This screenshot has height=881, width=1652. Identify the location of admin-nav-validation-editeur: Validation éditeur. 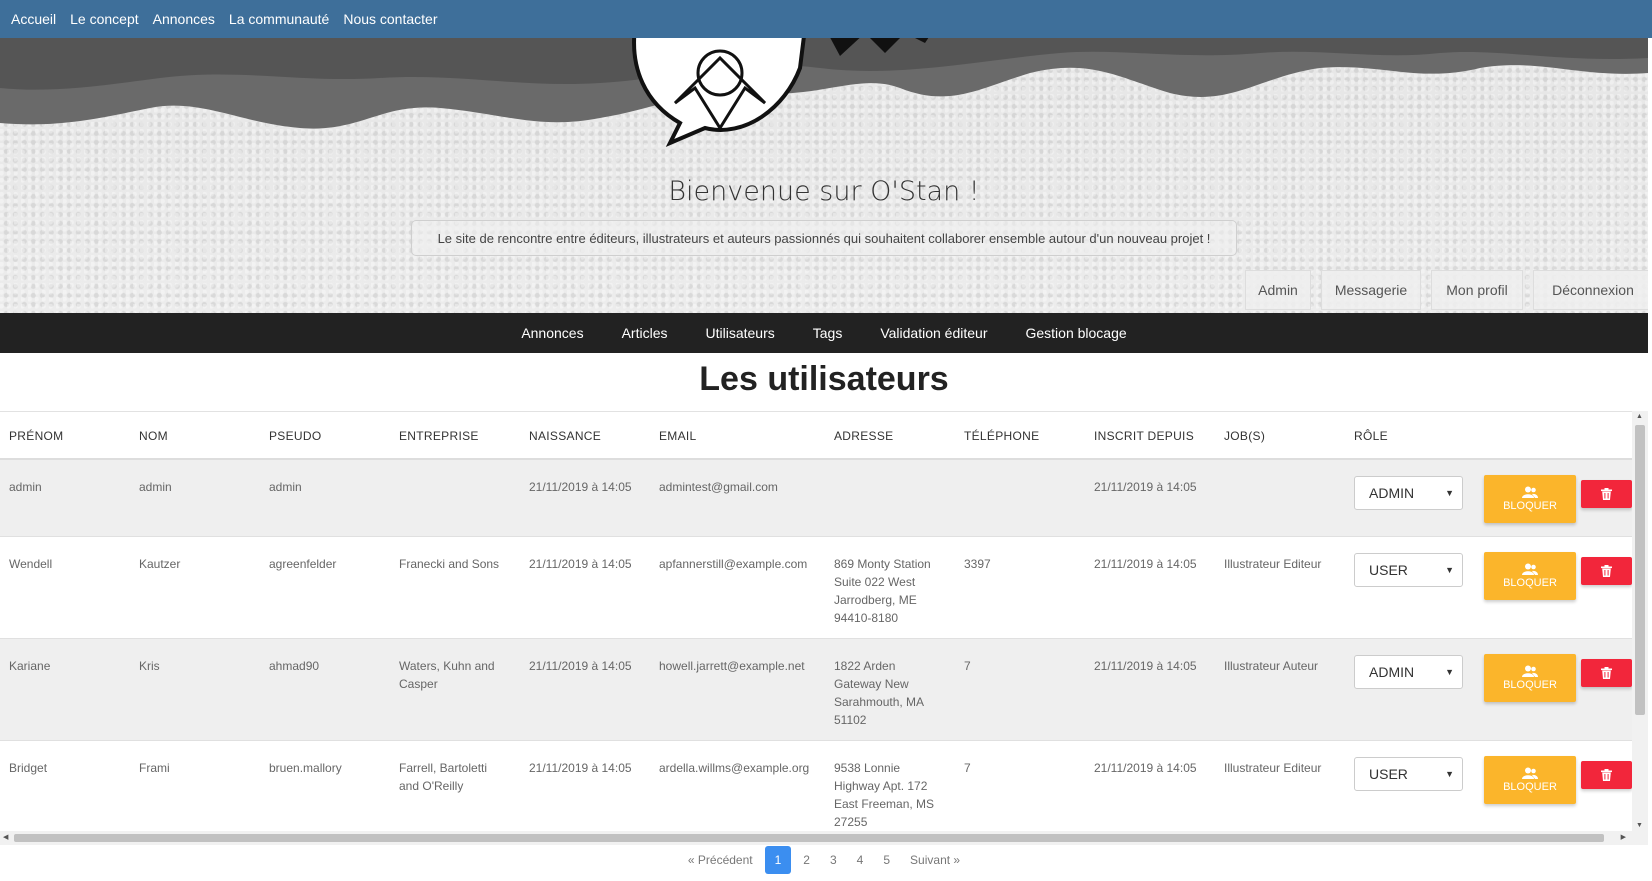
(933, 333).